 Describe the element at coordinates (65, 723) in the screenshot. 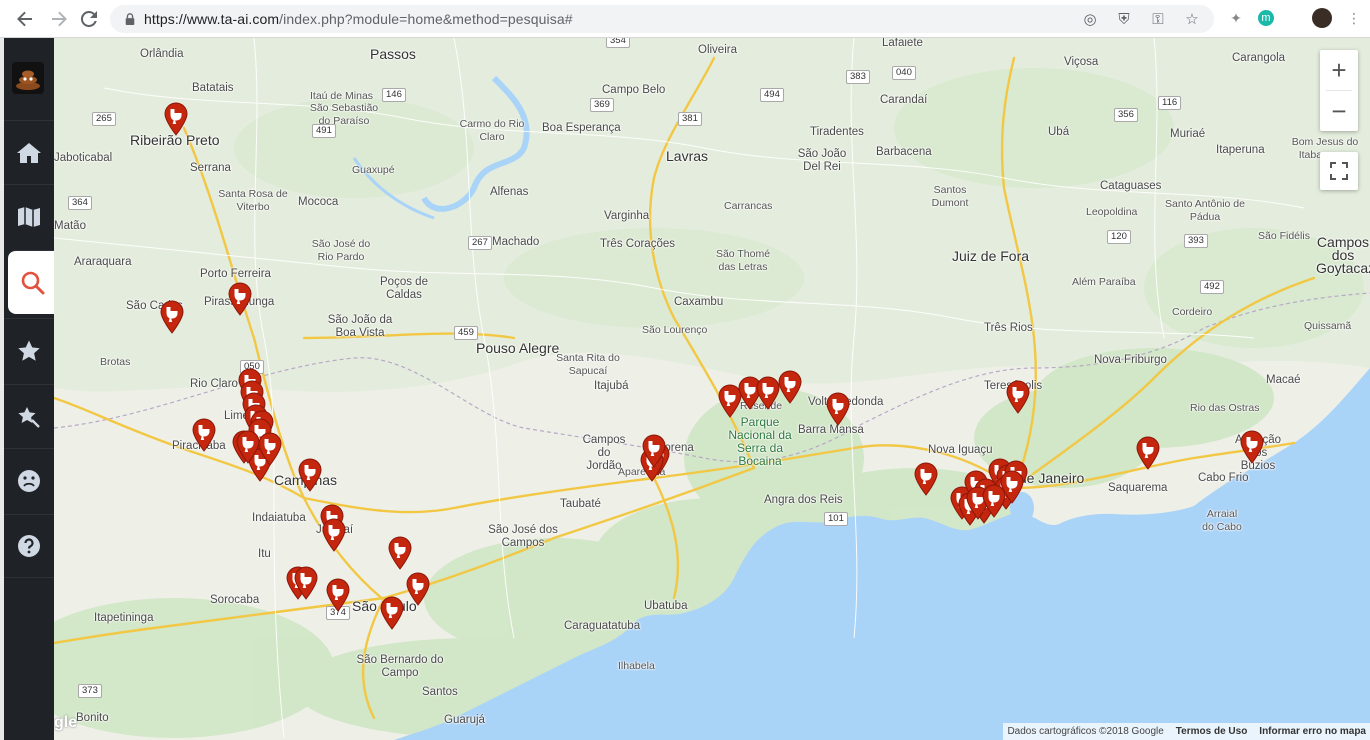

I see `google-logo: gle` at that location.